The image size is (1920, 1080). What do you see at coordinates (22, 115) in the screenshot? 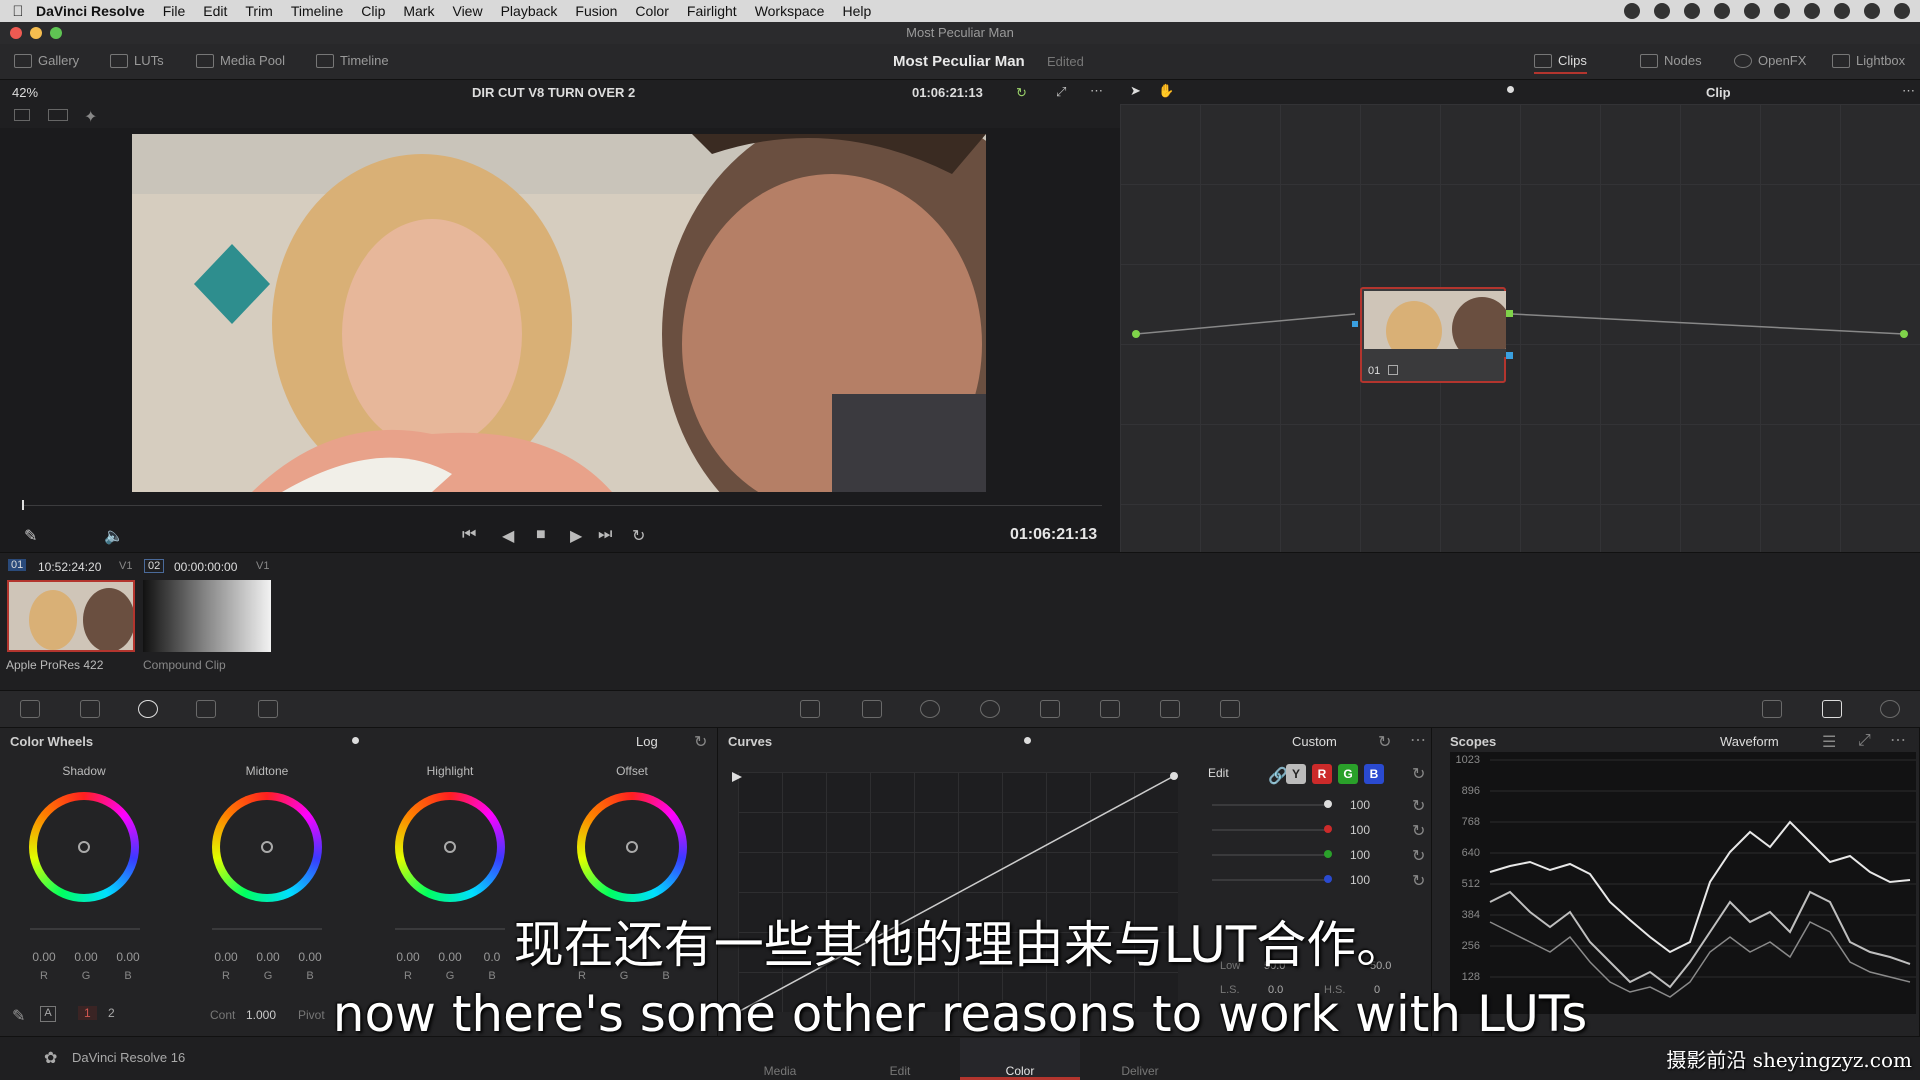
I see `split-view-icon` at bounding box center [22, 115].